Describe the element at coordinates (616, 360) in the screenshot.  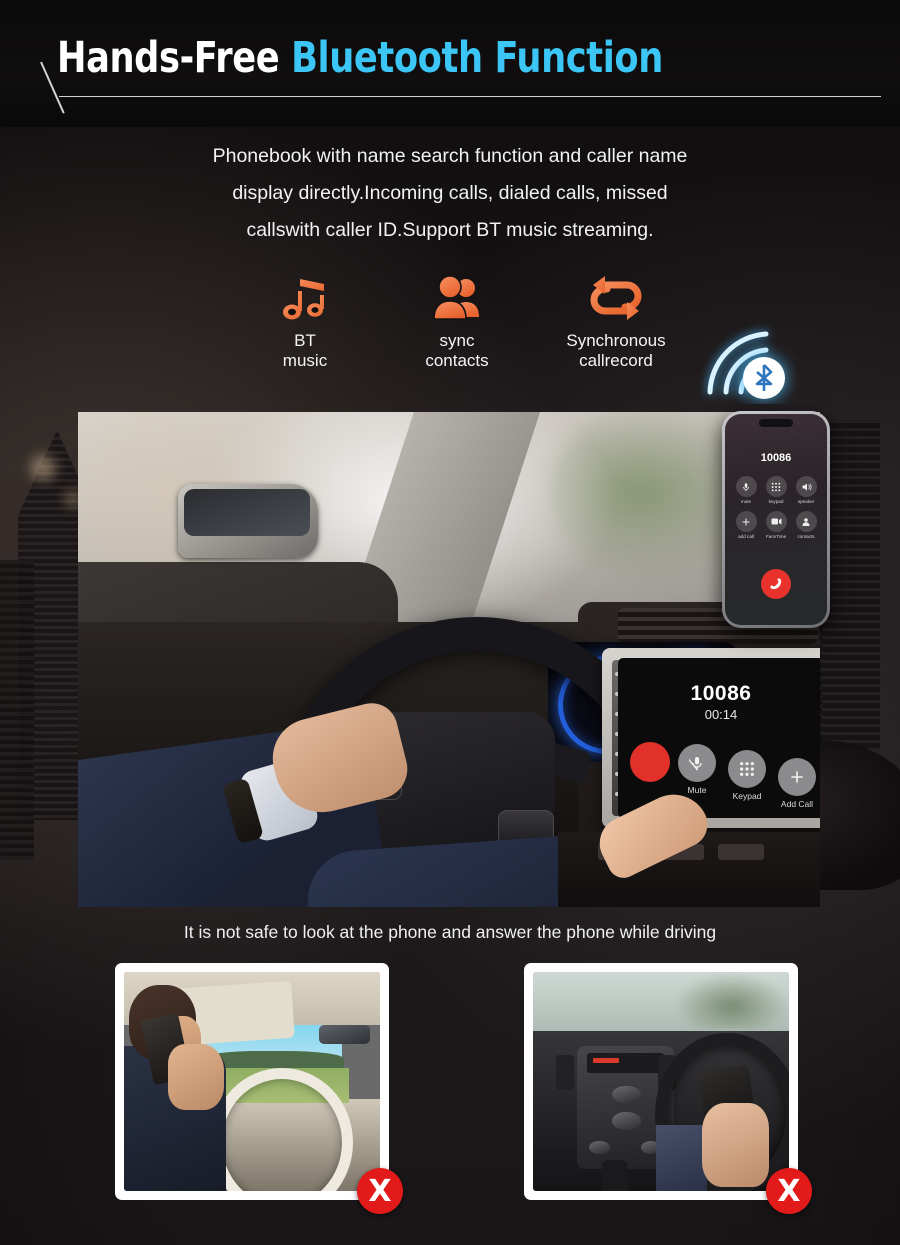
I see `feature-label-line2: callrecord` at that location.